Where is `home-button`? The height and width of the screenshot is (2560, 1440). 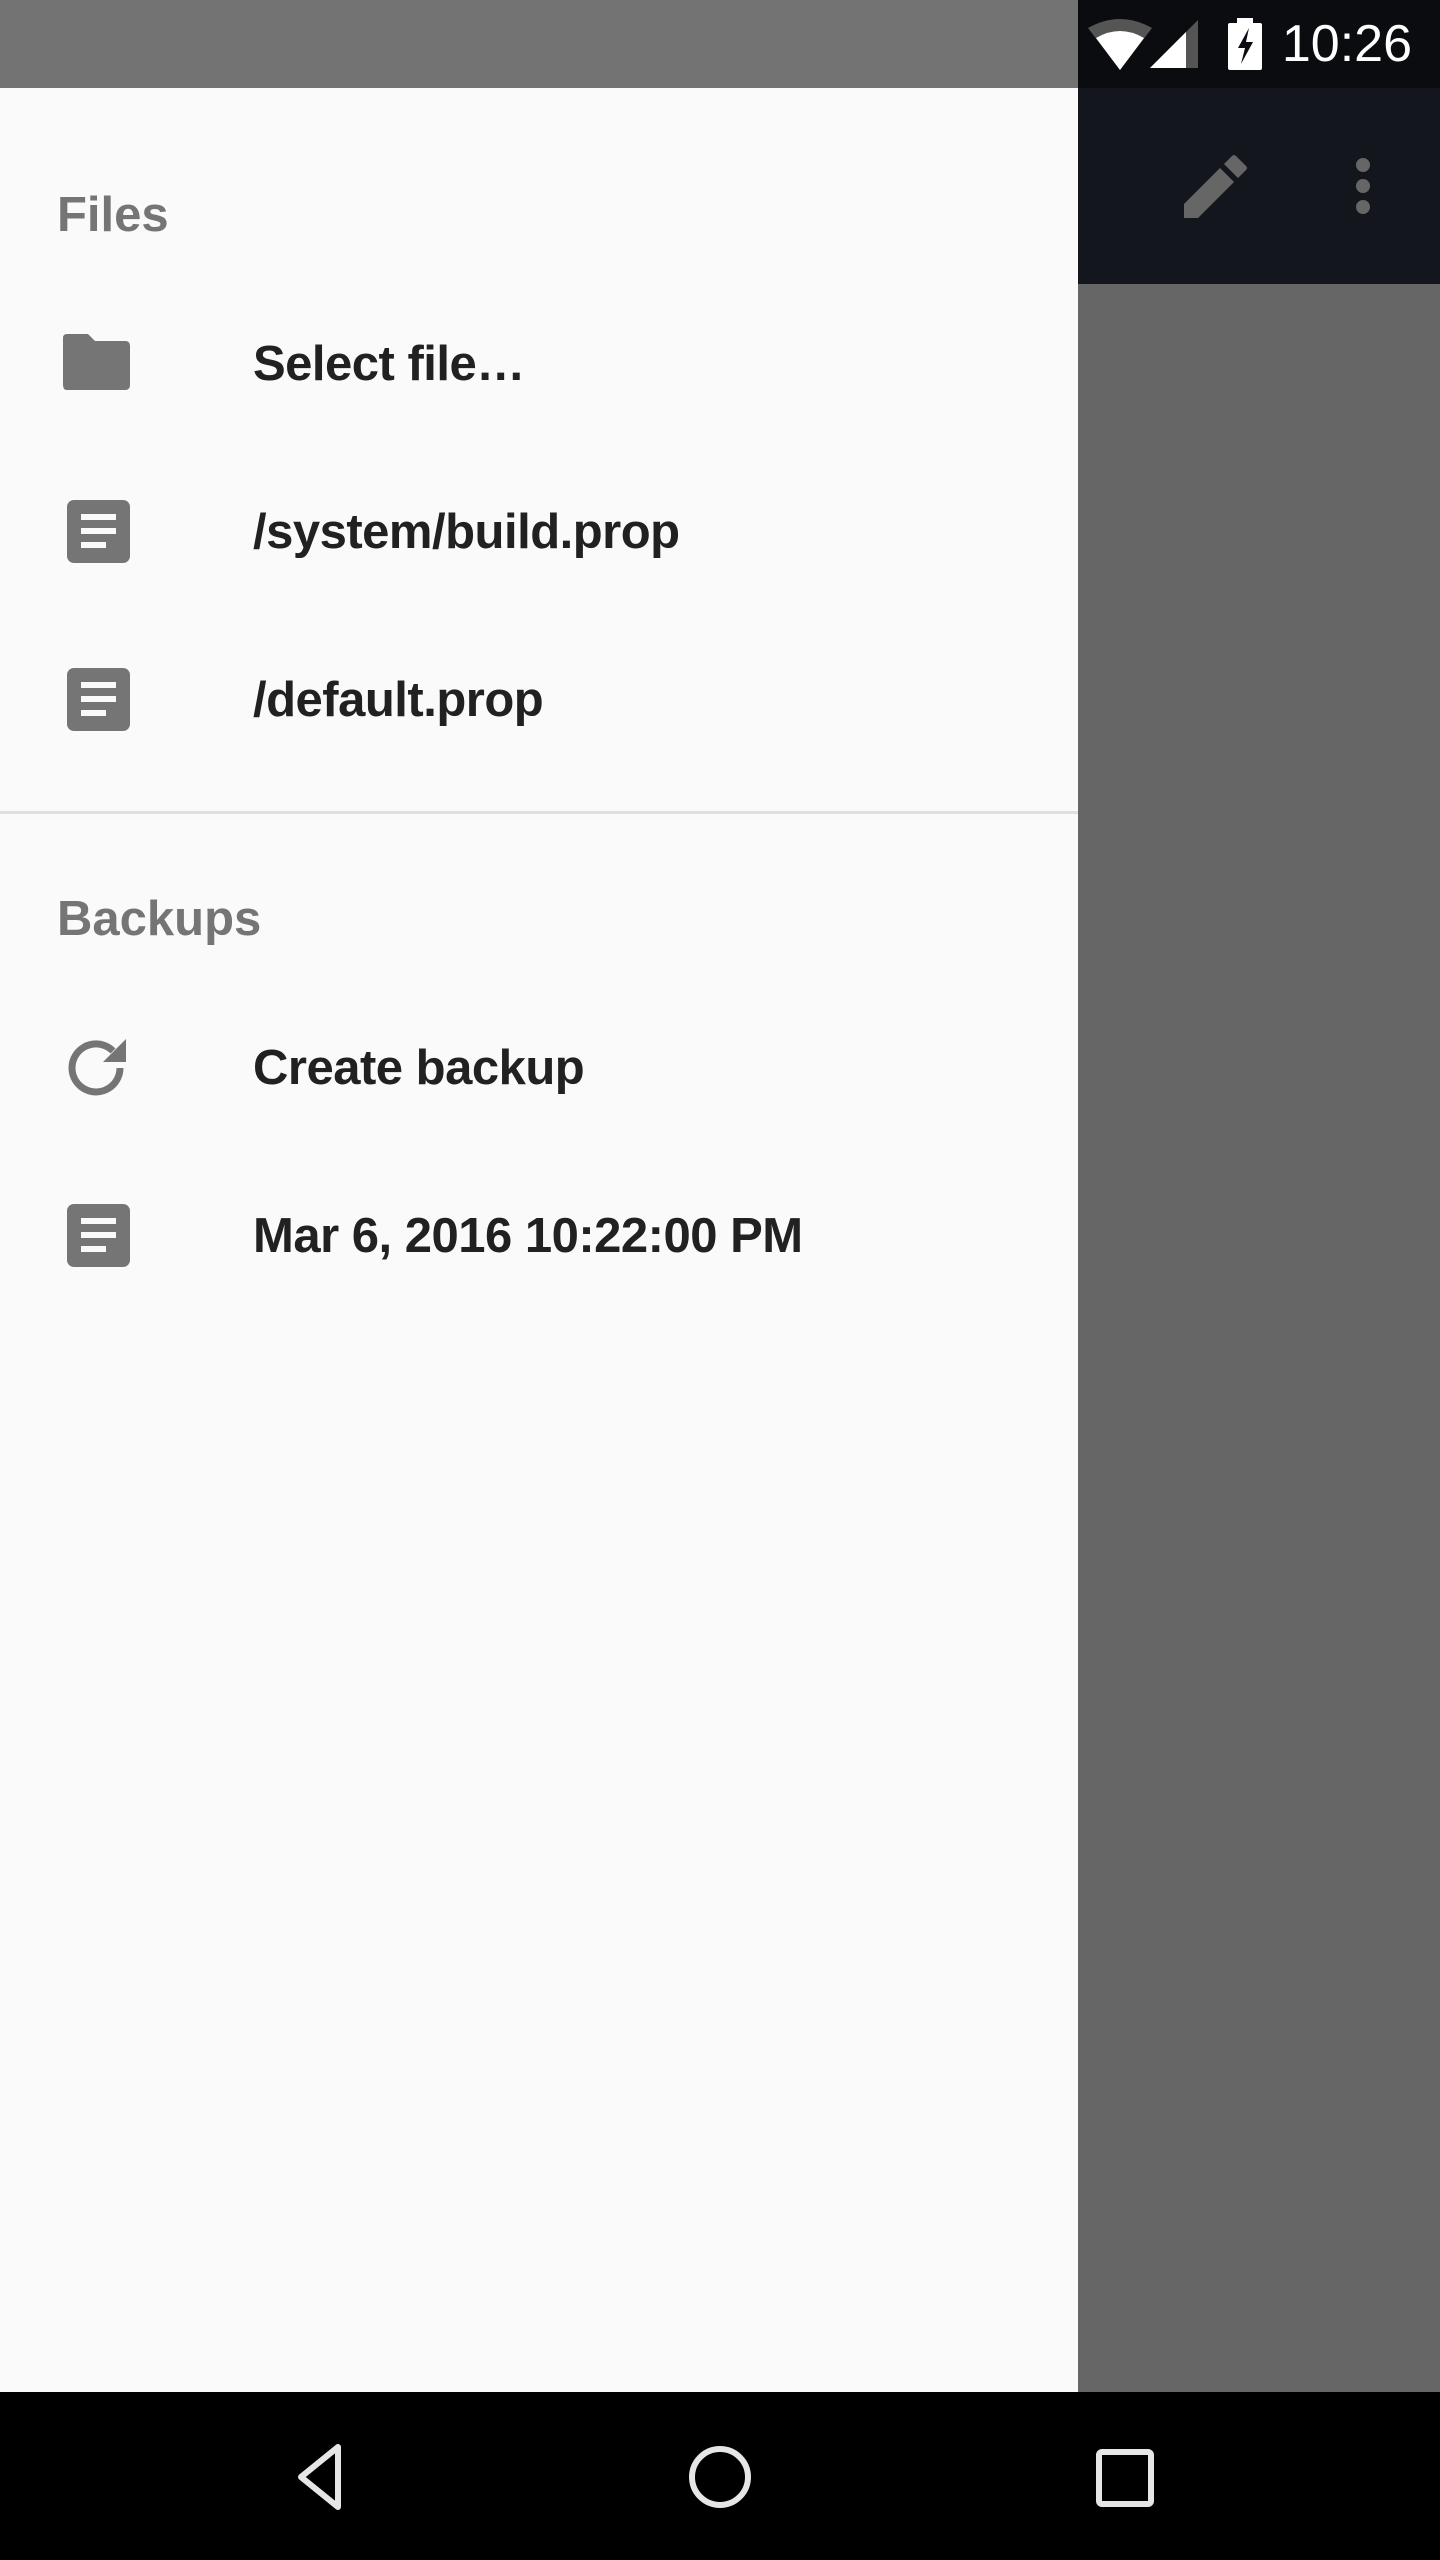
home-button is located at coordinates (720, 2477).